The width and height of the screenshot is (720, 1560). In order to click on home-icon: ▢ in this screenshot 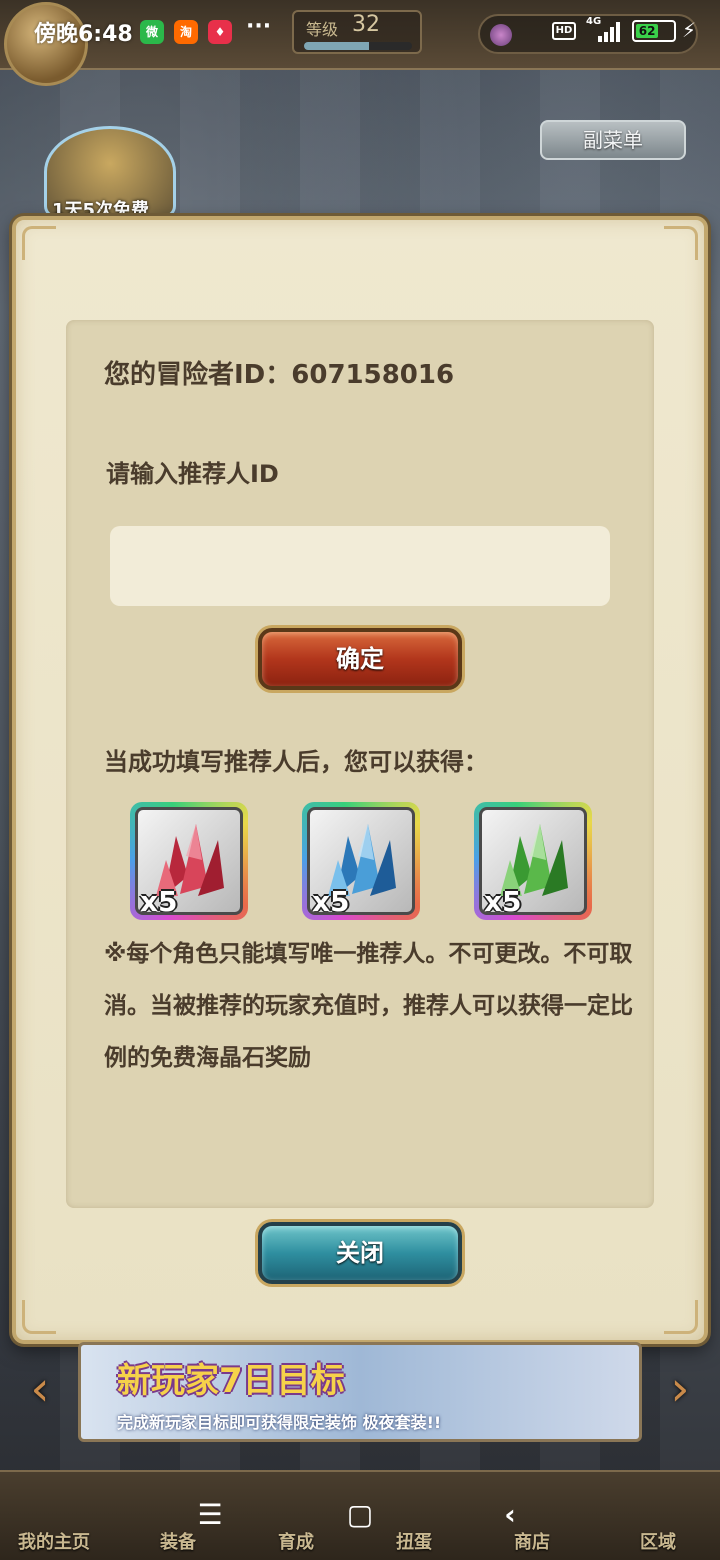, I will do `click(360, 1514)`.